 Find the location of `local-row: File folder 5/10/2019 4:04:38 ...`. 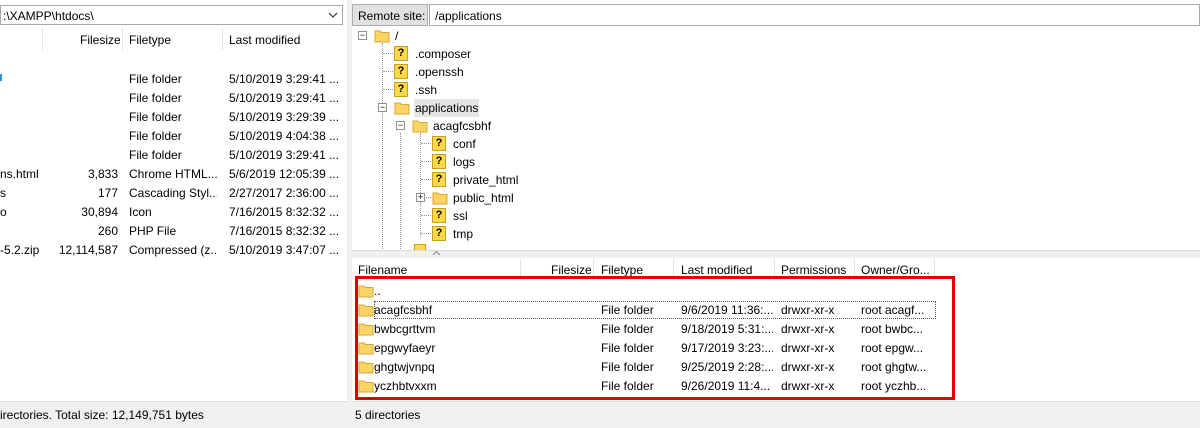

local-row: File folder 5/10/2019 4:04:38 ... is located at coordinates (173, 136).